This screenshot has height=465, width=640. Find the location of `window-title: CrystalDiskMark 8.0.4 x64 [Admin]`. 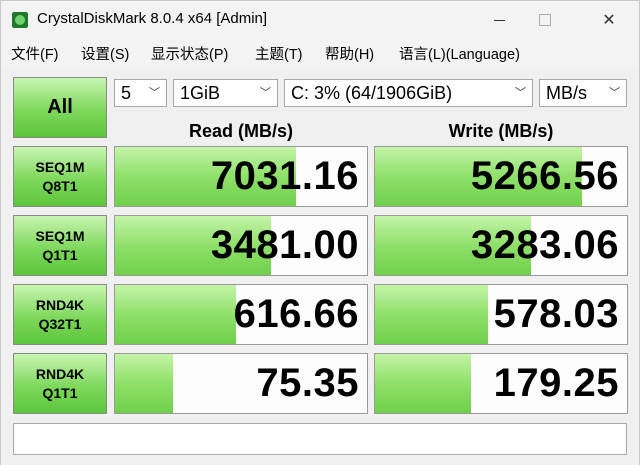

window-title: CrystalDiskMark 8.0.4 x64 [Admin] is located at coordinates (152, 18).